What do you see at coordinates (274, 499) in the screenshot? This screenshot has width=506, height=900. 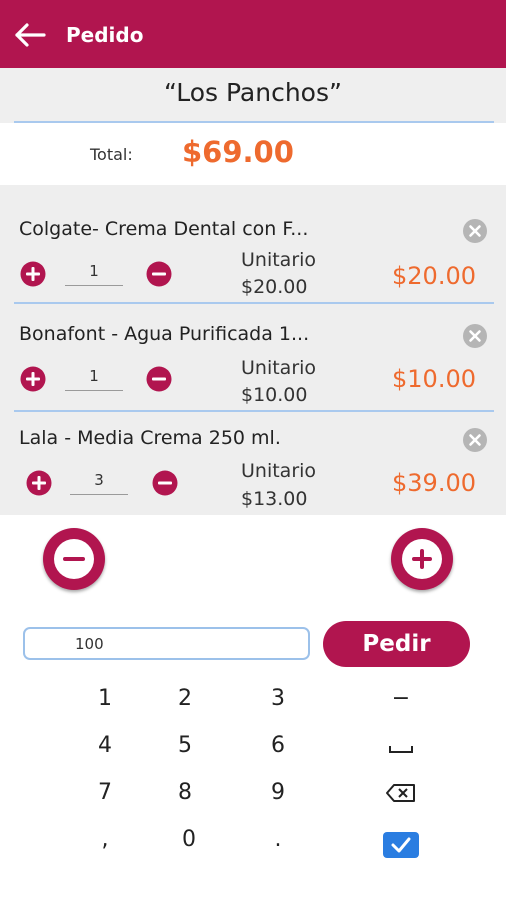 I see `unit-price: $13.00` at bounding box center [274, 499].